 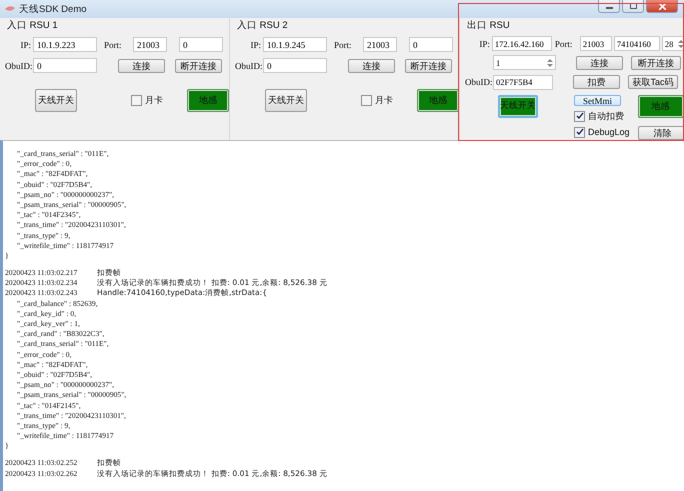 I want to click on handle-field: 74104160, so click(x=637, y=44).